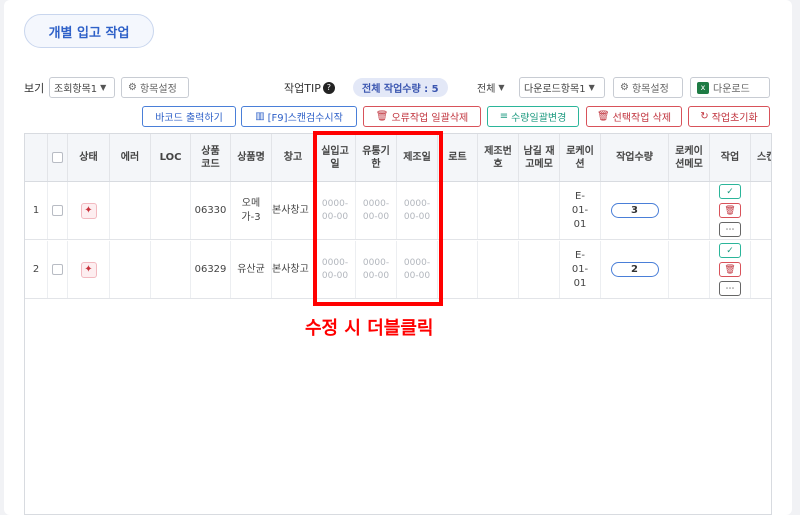 The height and width of the screenshot is (515, 800). Describe the element at coordinates (642, 118) in the screenshot. I see `delete-selected-label: 선택작업 삭제` at that location.